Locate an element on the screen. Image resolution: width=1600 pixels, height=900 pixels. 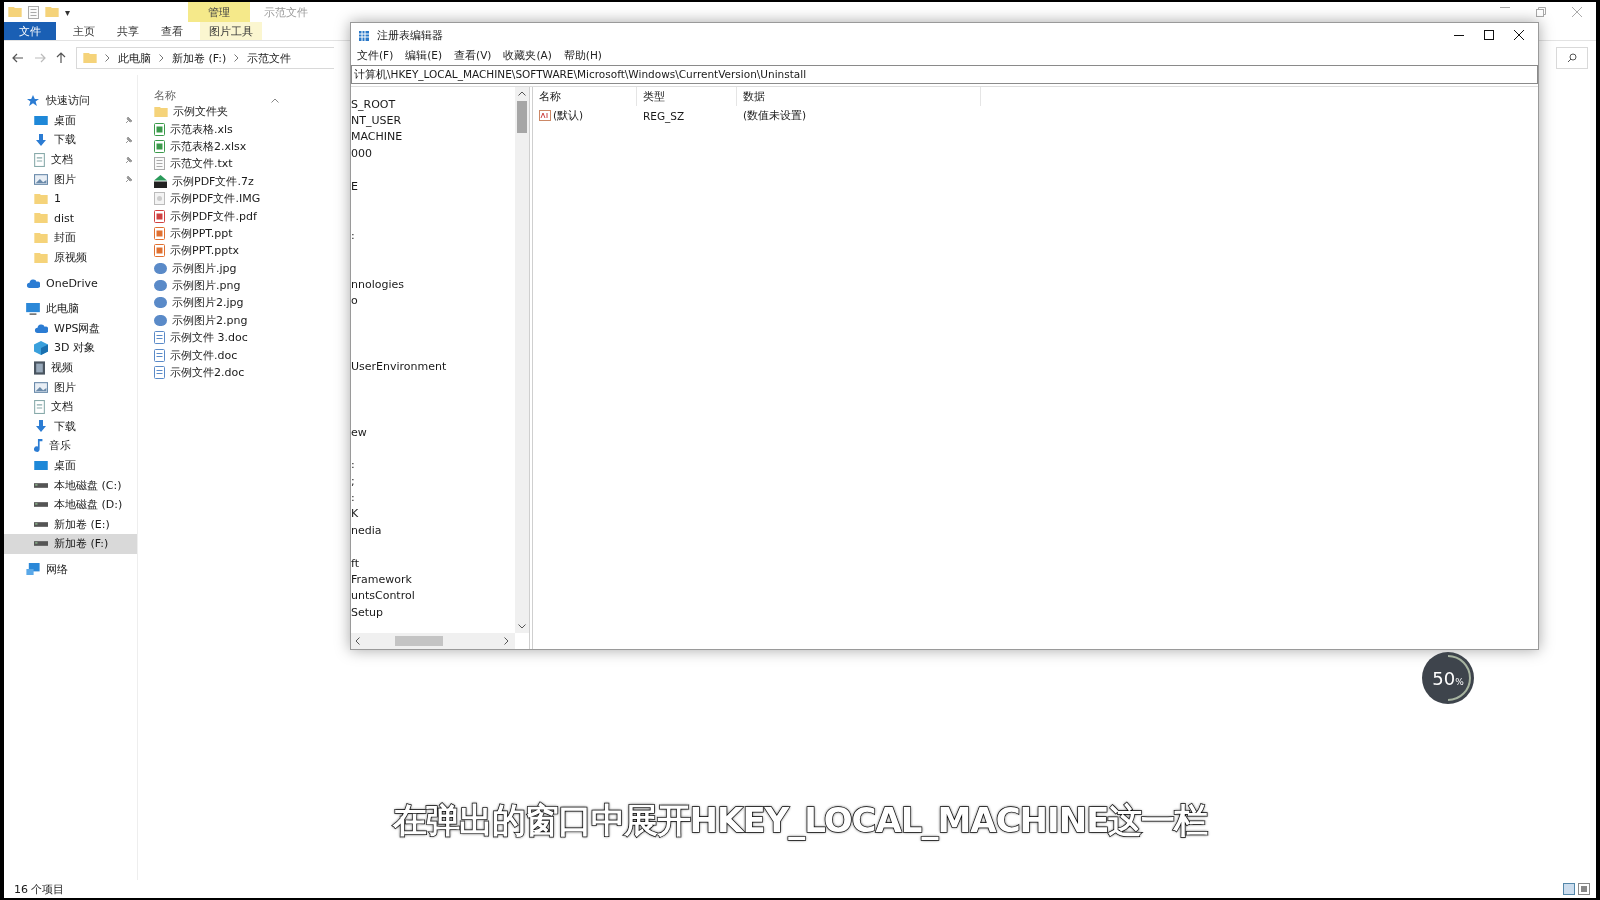
tree-item: UserEnvironment is located at coordinates (399, 366).